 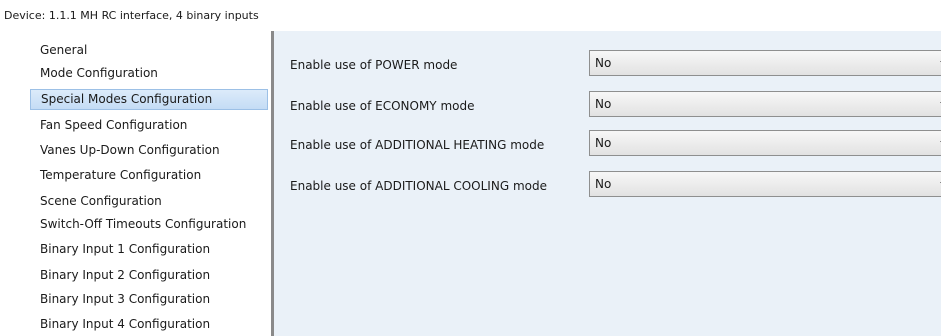 What do you see at coordinates (149, 201) in the screenshot?
I see `sidebar-item-scene-configuration: Scene Configuration` at bounding box center [149, 201].